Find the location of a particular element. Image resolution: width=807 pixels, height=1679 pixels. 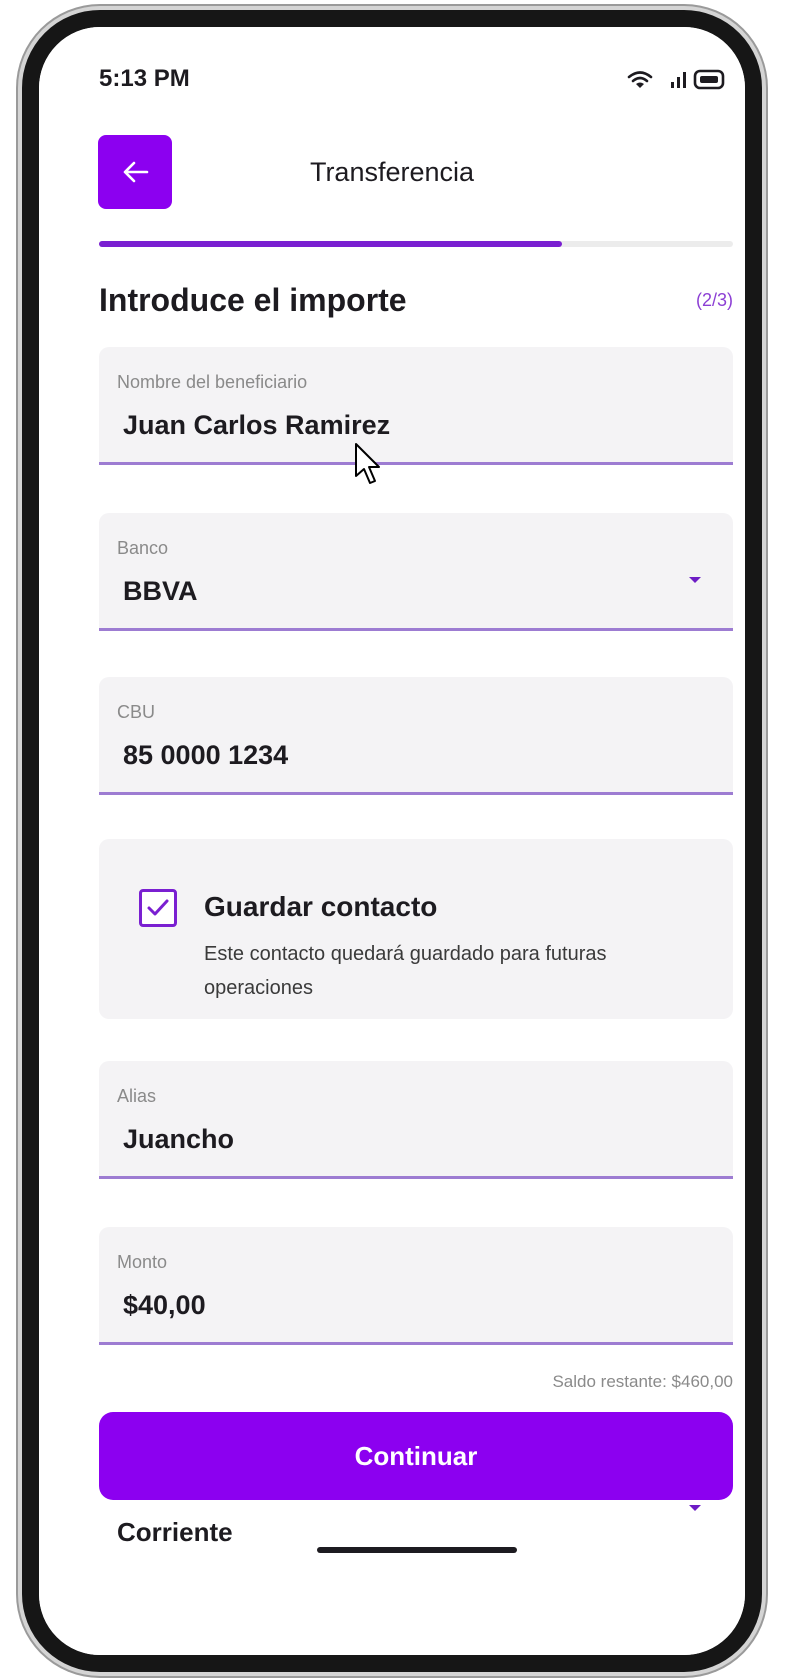

remaining-balance: Saldo restante: $460,00 is located at coordinates (642, 1381).